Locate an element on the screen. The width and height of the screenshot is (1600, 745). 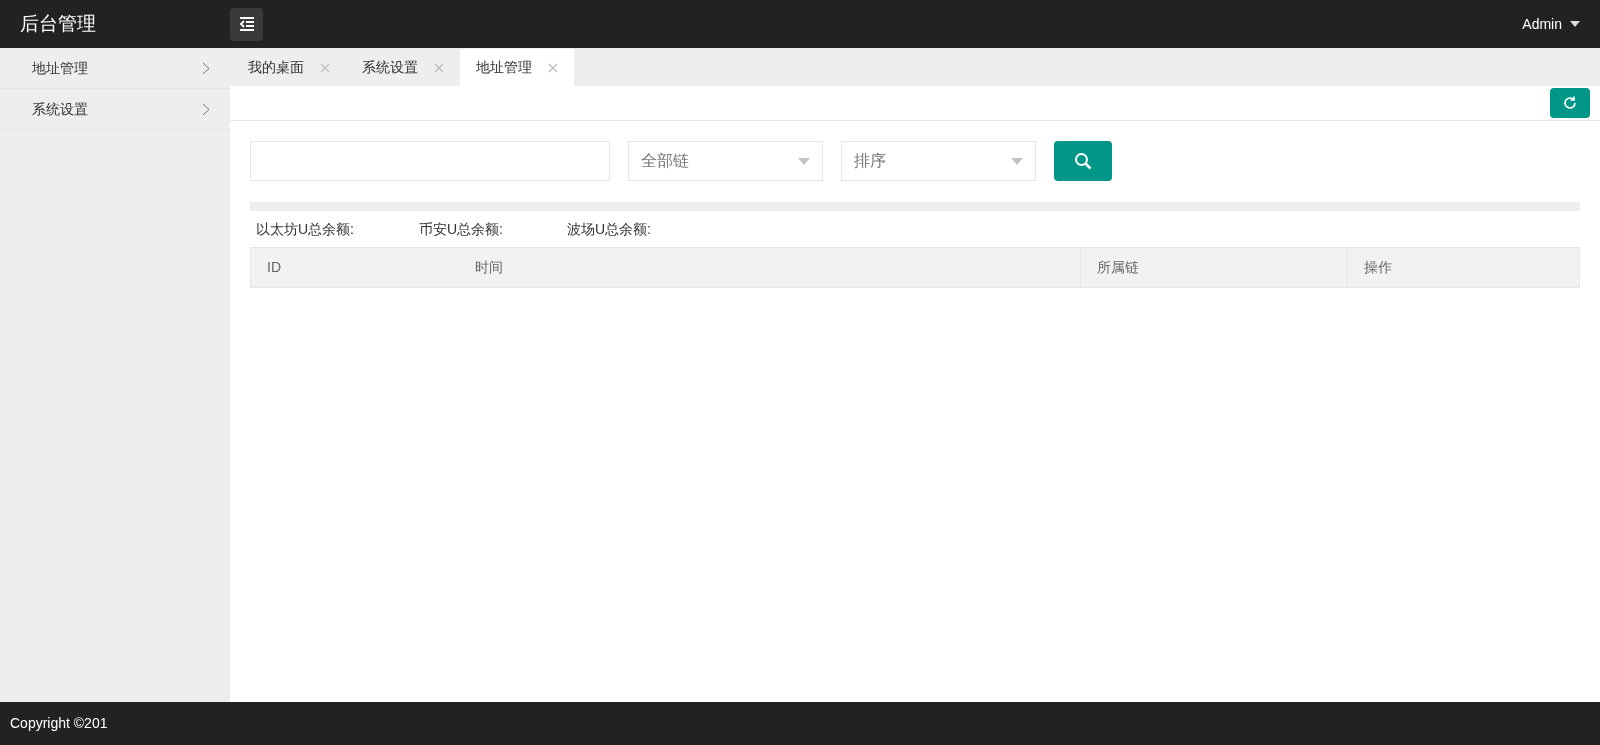
refresh-button is located at coordinates (1570, 103).